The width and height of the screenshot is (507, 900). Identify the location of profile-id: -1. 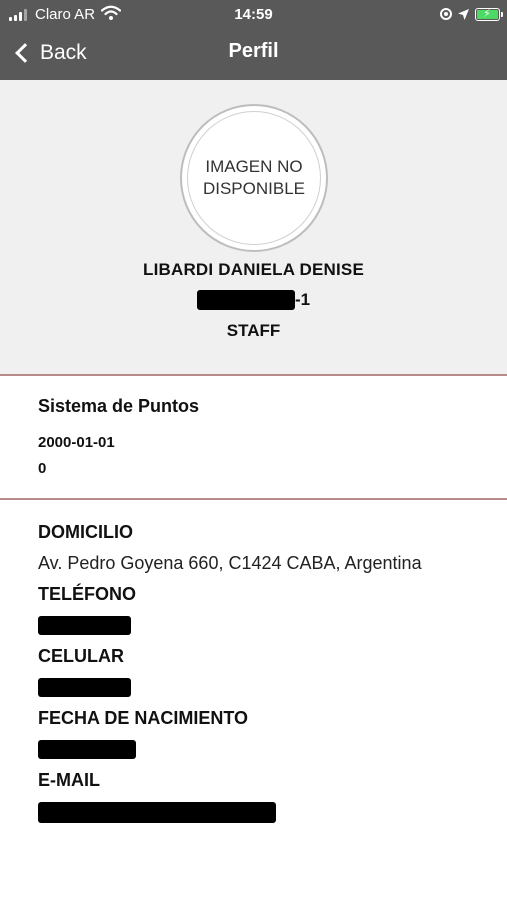
(253, 300).